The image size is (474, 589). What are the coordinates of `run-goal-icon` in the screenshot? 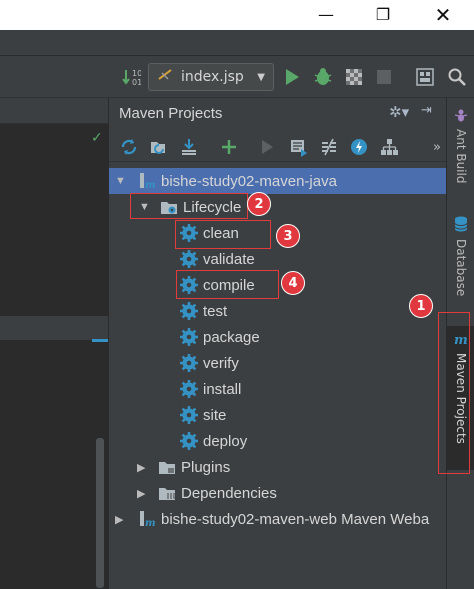 It's located at (267, 147).